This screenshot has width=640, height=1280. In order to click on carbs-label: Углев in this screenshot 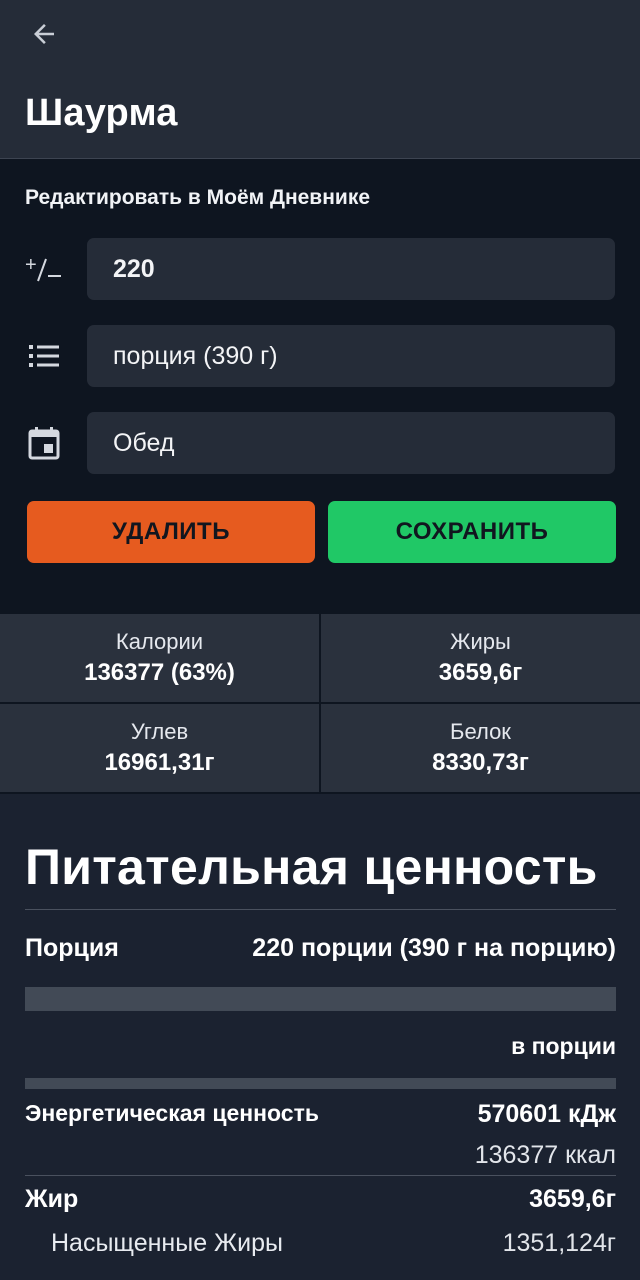, I will do `click(159, 731)`.